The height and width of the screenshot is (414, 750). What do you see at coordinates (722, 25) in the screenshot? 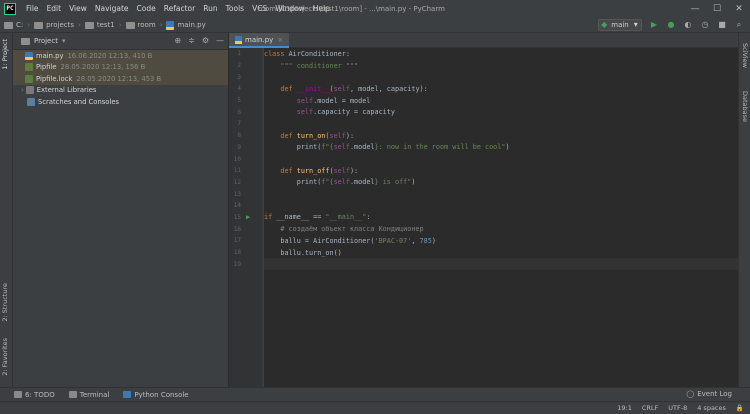
I see `stop-icon: ■` at bounding box center [722, 25].